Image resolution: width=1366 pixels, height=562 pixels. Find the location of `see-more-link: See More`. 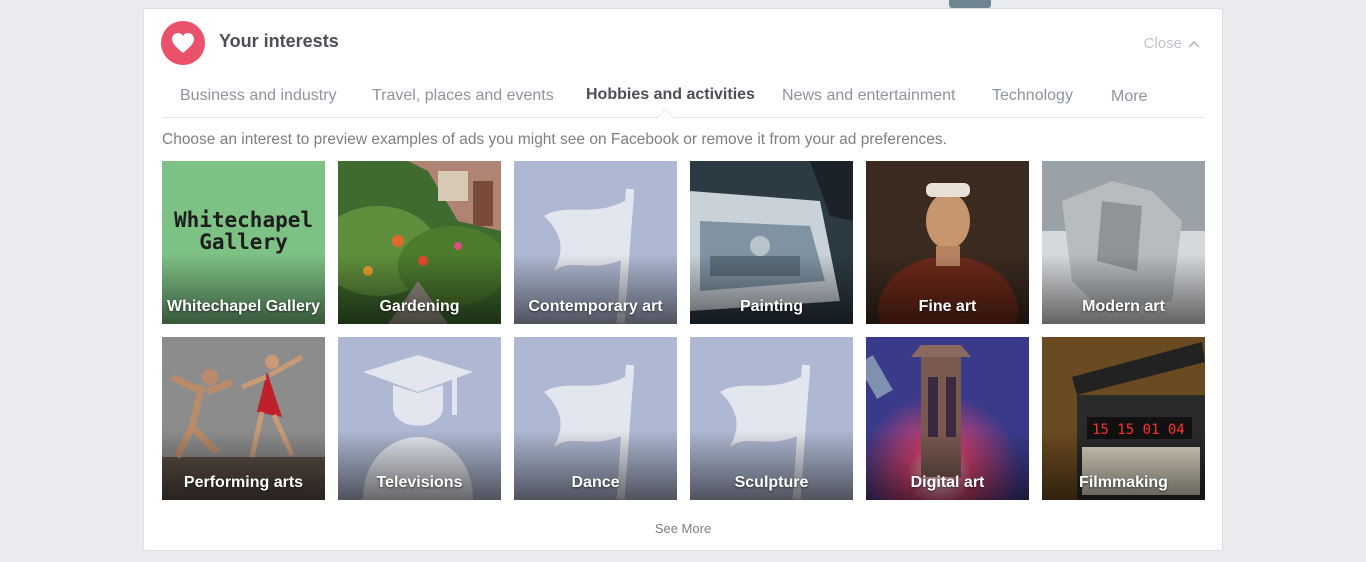

see-more-link: See More is located at coordinates (683, 528).